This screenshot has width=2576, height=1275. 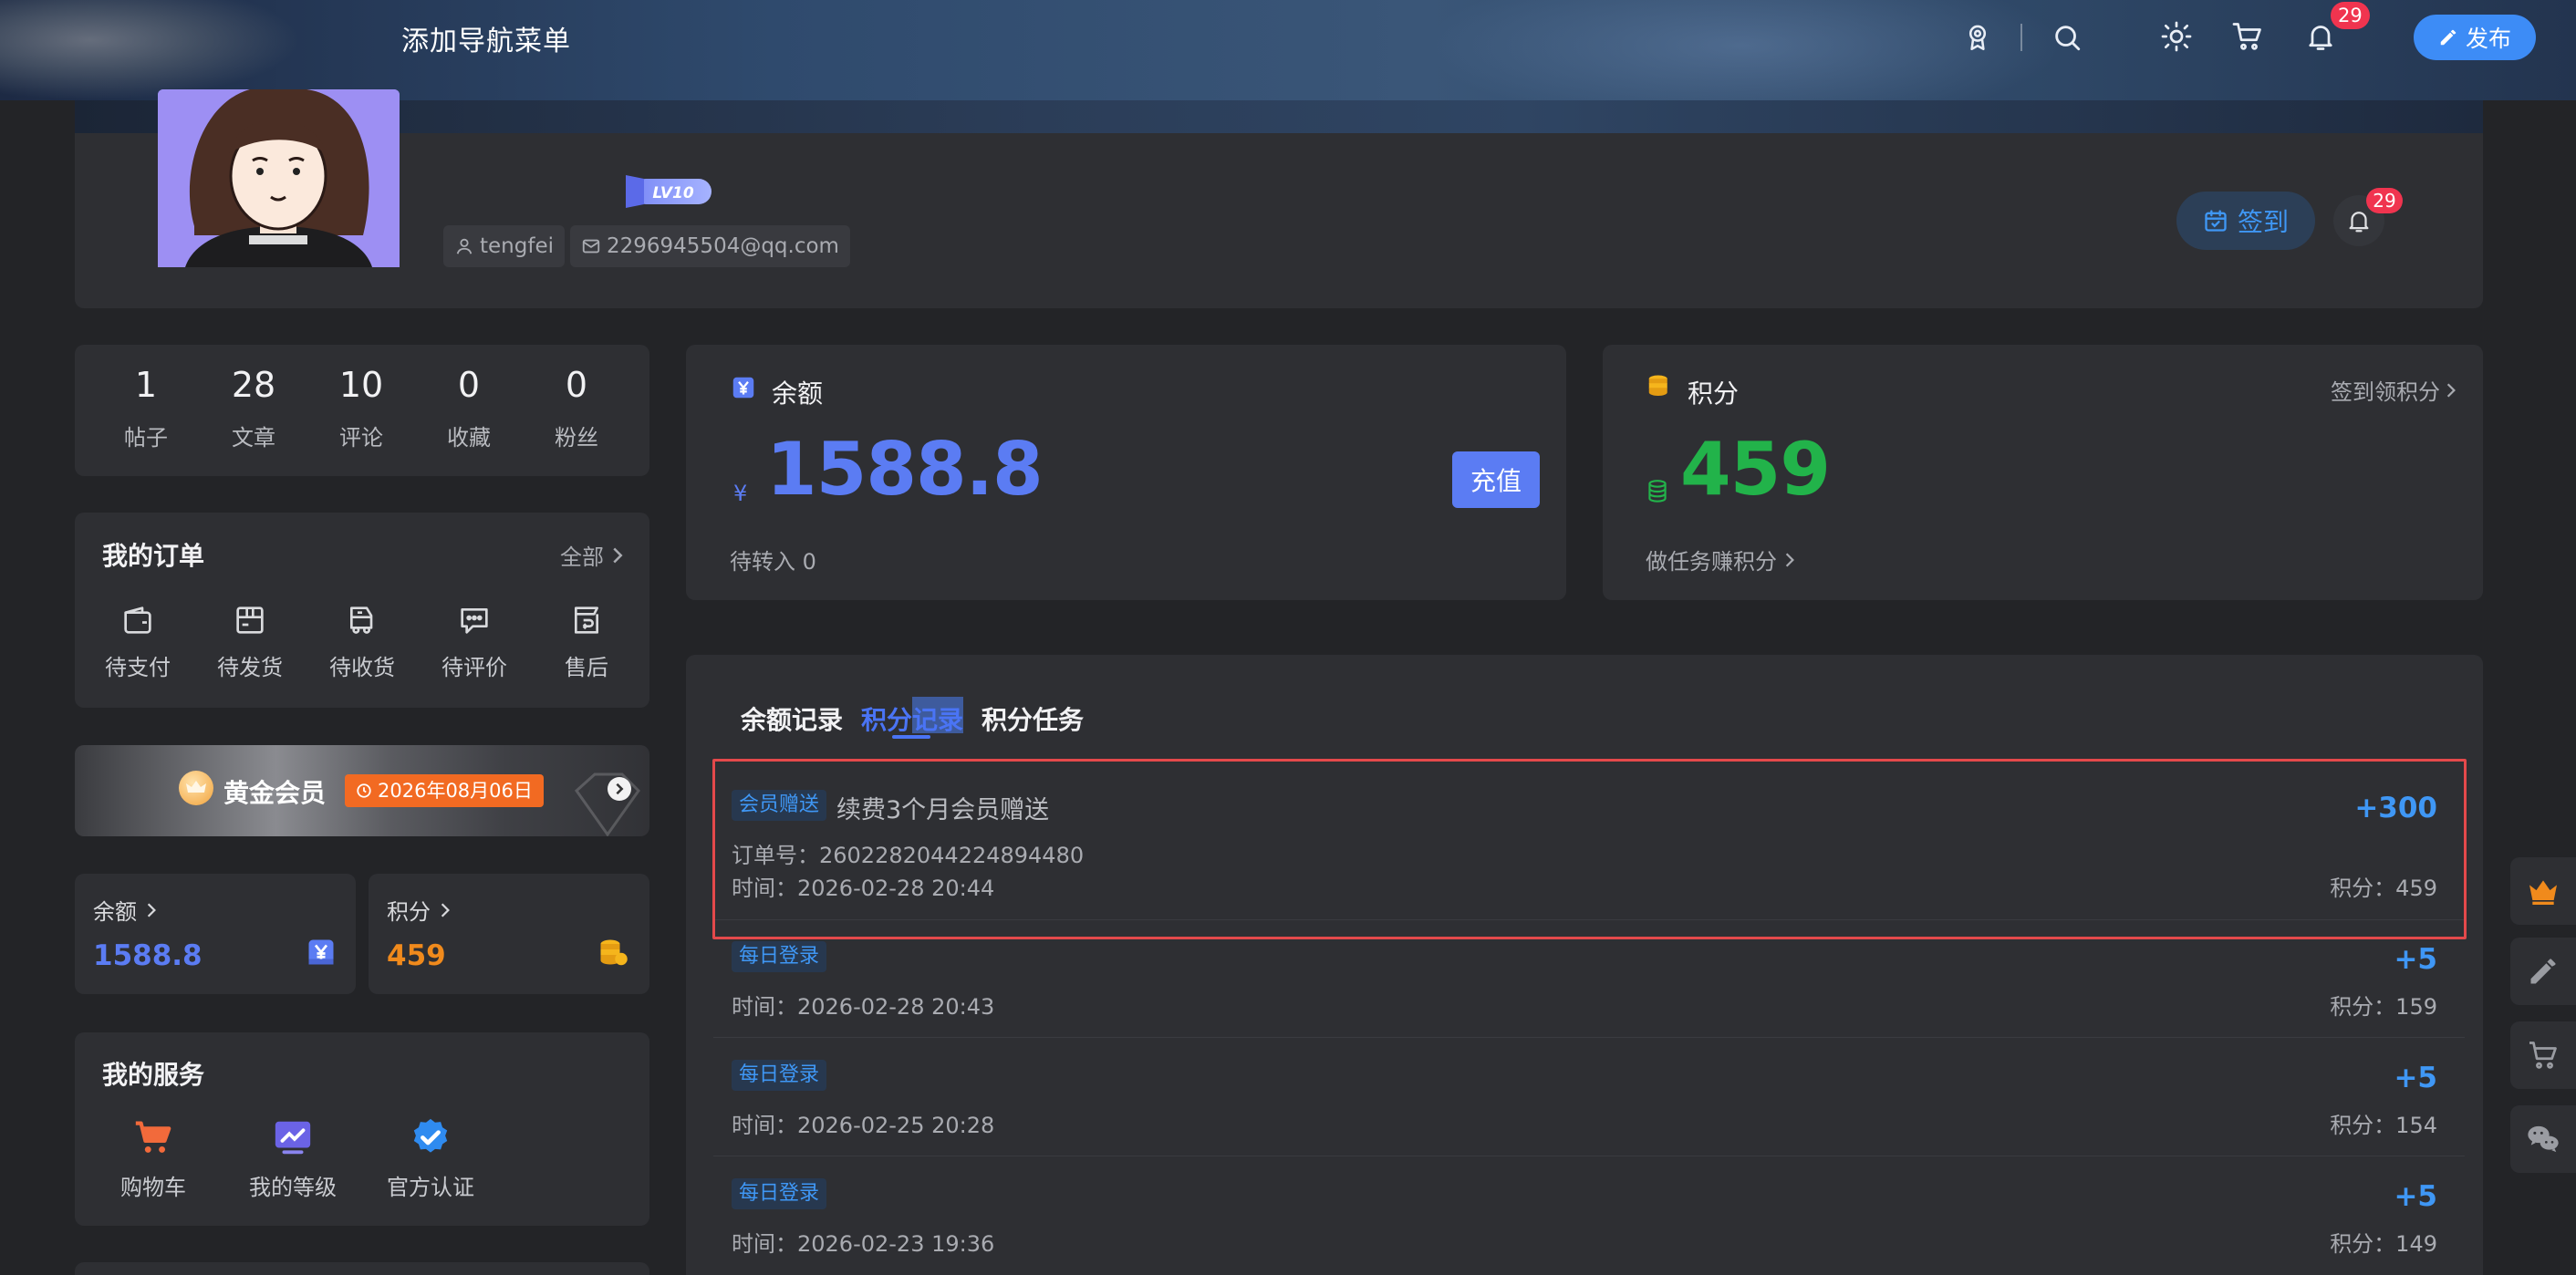 What do you see at coordinates (148, 956) in the screenshot?
I see `mini-balance-value: 1588.8` at bounding box center [148, 956].